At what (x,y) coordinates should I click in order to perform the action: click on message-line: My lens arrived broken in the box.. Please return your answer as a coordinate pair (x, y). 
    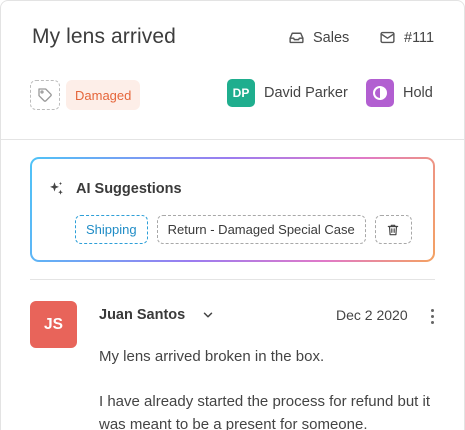
    Looking at the image, I should click on (212, 356).